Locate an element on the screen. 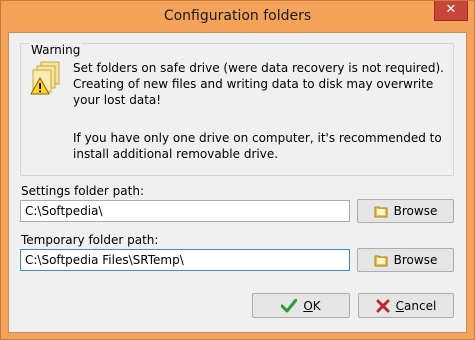  cancel-button: Cancel is located at coordinates (406, 305).